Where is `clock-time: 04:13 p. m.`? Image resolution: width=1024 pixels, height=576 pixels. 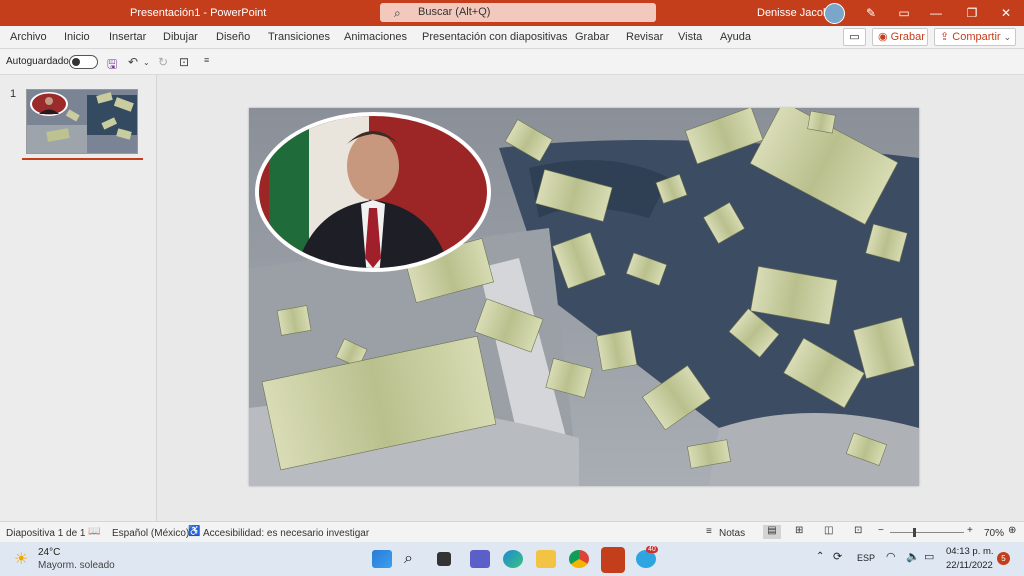 clock-time: 04:13 p. m. is located at coordinates (970, 551).